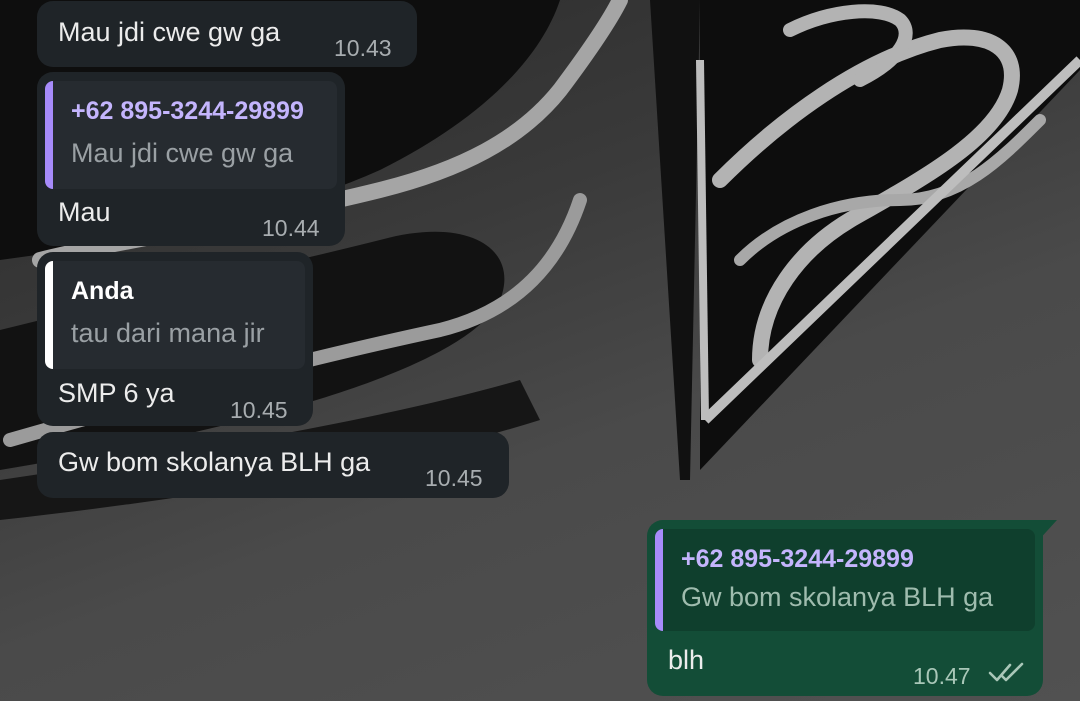 The width and height of the screenshot is (1080, 701). What do you see at coordinates (214, 462) in the screenshot?
I see `message-text: Gw bom skolanya BLH ga` at bounding box center [214, 462].